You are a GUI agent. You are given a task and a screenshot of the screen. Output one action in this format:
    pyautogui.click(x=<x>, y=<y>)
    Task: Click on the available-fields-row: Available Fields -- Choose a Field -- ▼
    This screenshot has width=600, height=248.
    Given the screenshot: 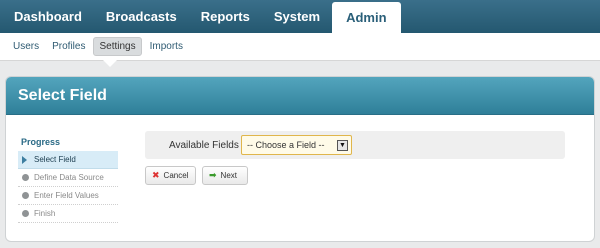 What is the action you would take?
    pyautogui.click(x=355, y=145)
    